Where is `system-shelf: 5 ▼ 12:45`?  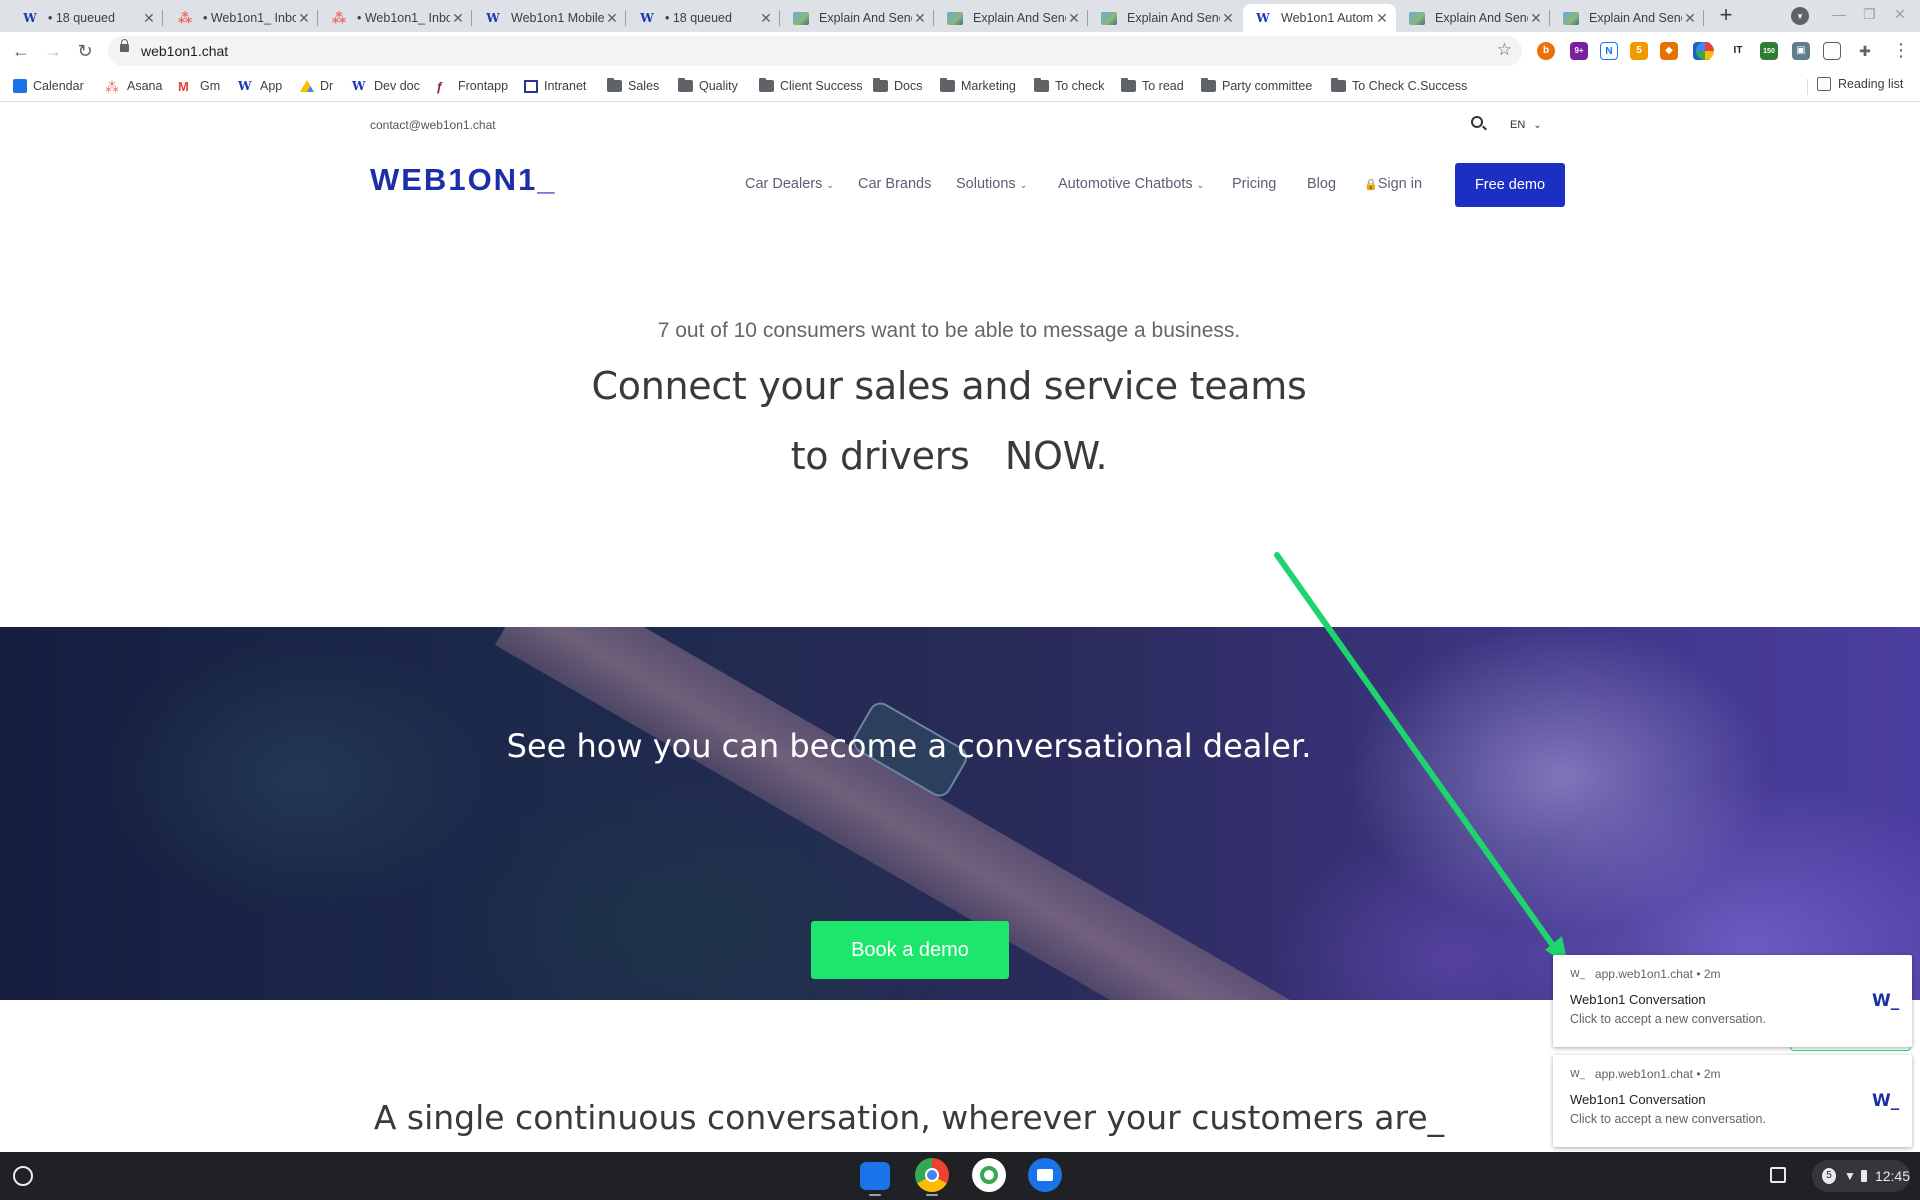 system-shelf: 5 ▼ 12:45 is located at coordinates (960, 1176).